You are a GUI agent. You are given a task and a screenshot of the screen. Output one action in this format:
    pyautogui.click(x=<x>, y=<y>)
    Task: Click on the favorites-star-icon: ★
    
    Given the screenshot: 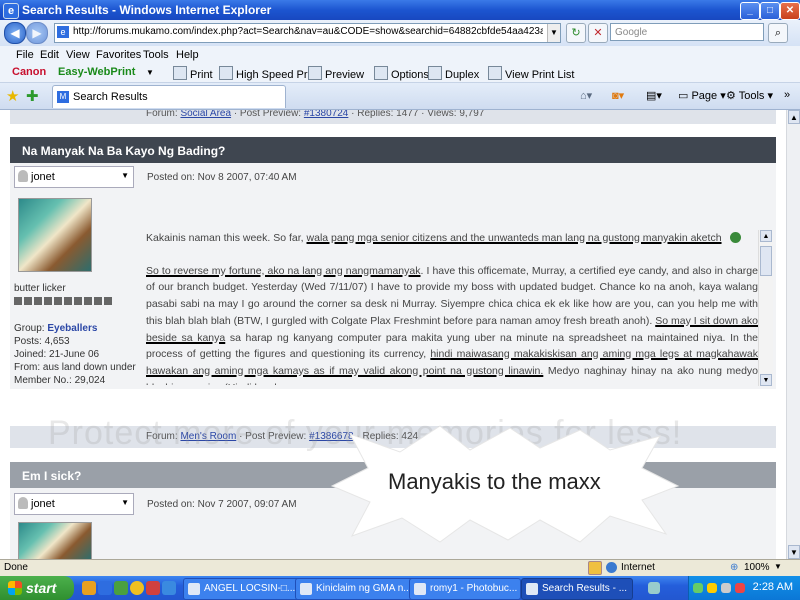 What is the action you would take?
    pyautogui.click(x=12, y=96)
    